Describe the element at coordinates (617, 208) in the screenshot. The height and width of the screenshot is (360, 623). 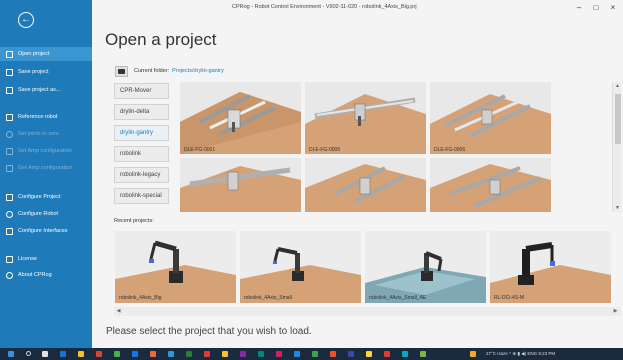
I see `scroll-down-icon: ▼` at that location.